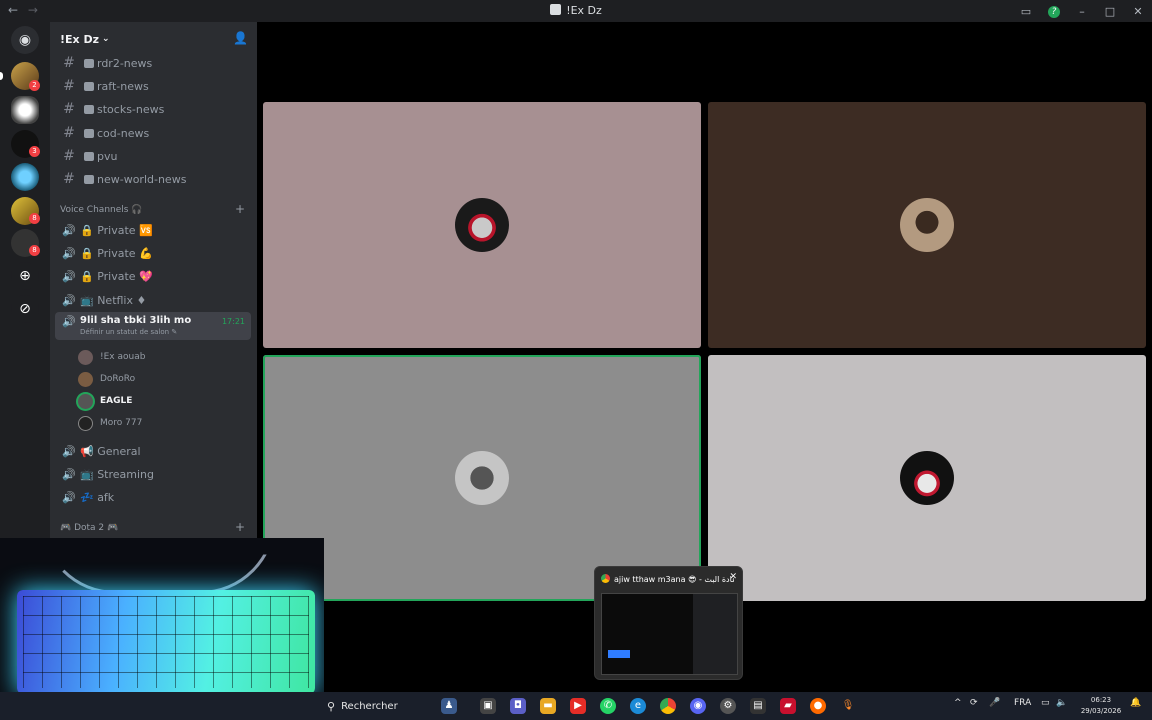  What do you see at coordinates (136, 320) in the screenshot?
I see `voice-channel-name: 9lil sha tbki 3lih mo` at bounding box center [136, 320].